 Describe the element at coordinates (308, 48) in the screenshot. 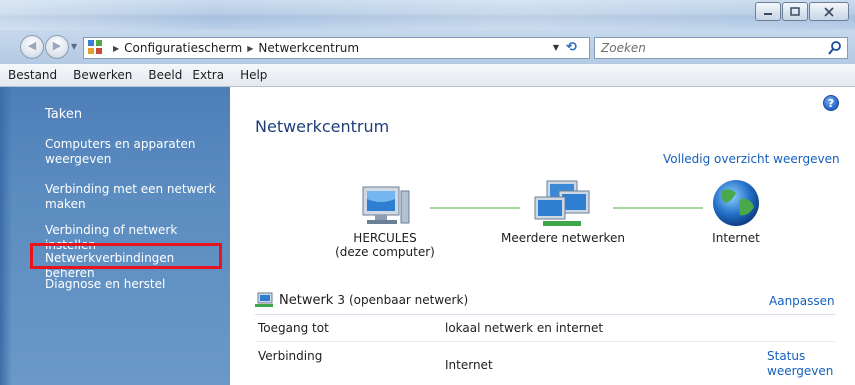

I see `breadcrumb-network-center: Netwerkcentrum` at that location.